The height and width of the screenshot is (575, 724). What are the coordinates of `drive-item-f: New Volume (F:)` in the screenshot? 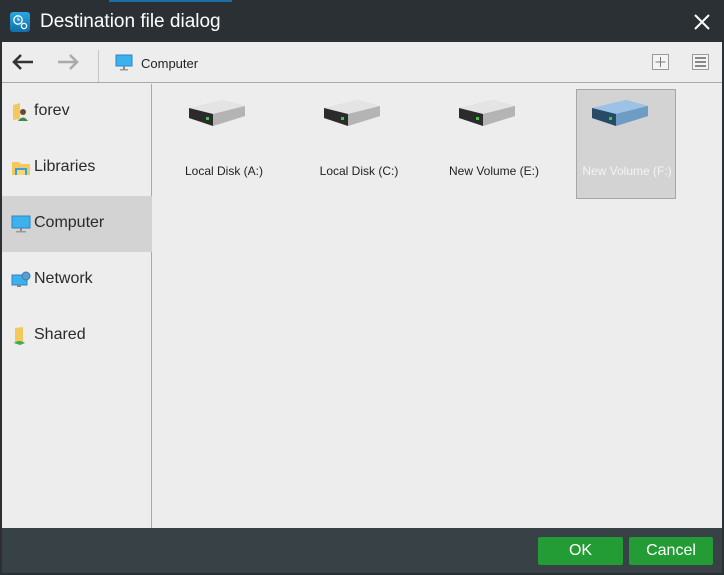 It's located at (626, 144).